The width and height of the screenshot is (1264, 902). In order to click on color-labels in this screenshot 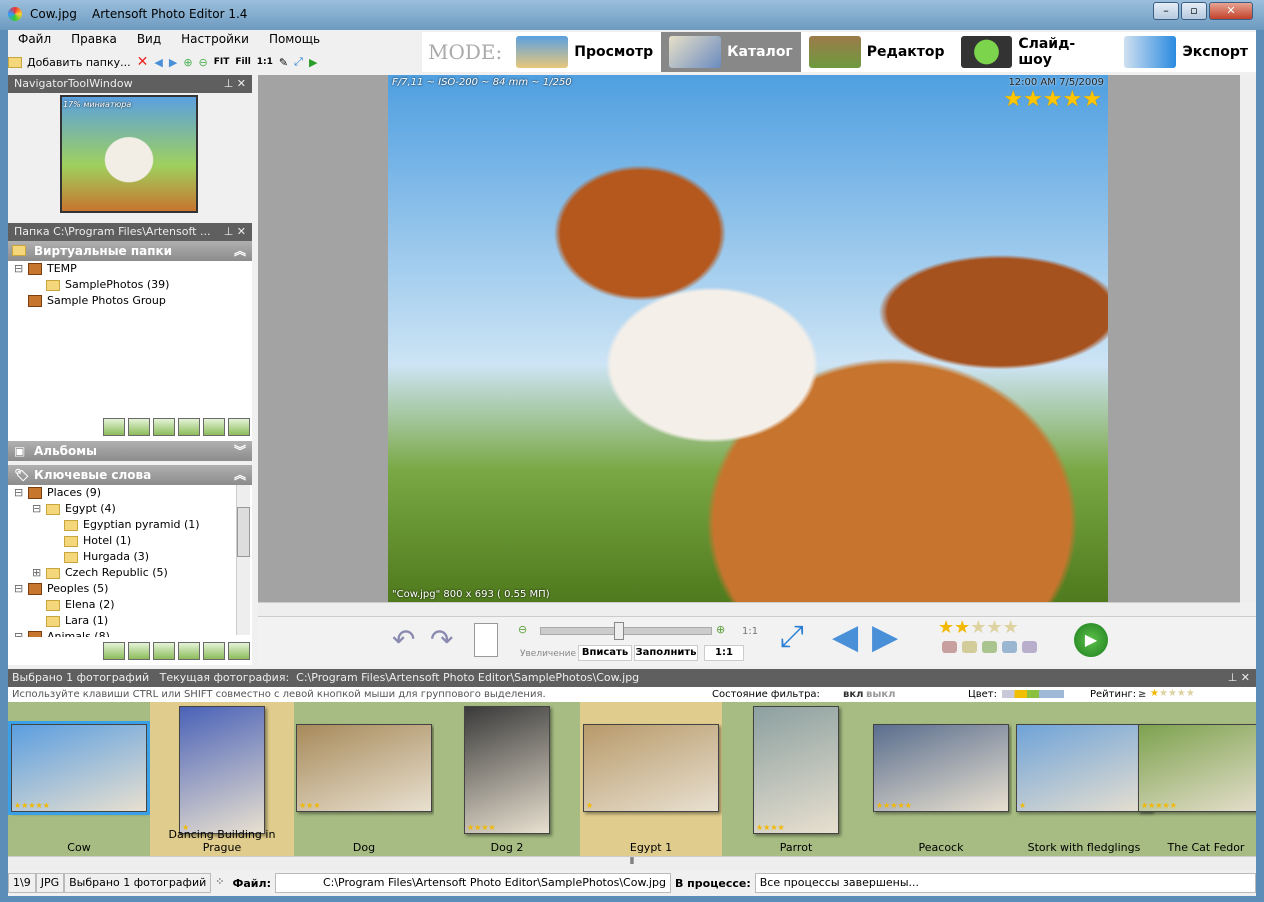, I will do `click(992, 648)`.